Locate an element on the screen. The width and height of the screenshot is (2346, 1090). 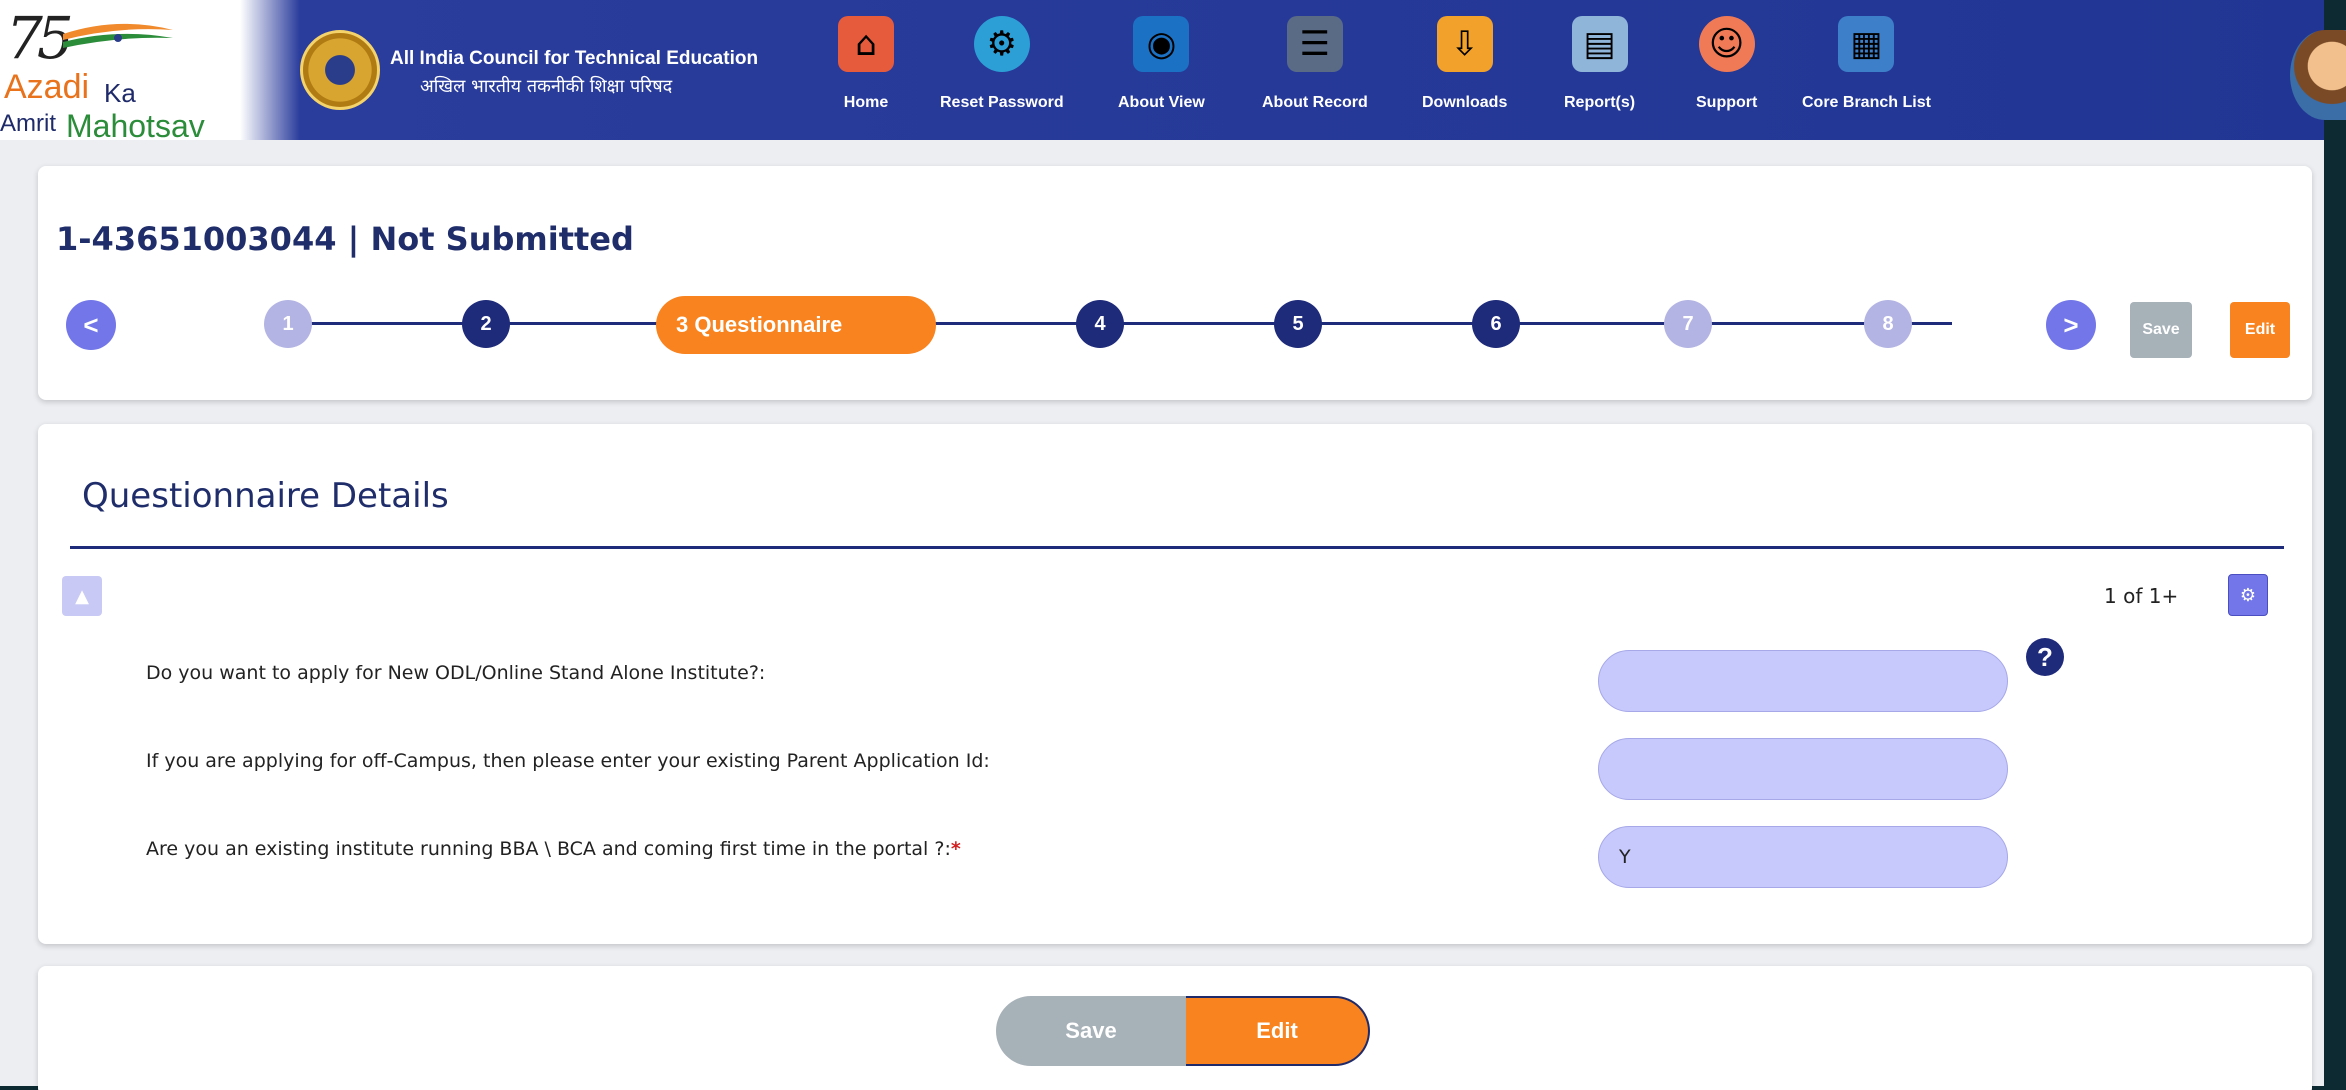
section-divider is located at coordinates (1177, 547).